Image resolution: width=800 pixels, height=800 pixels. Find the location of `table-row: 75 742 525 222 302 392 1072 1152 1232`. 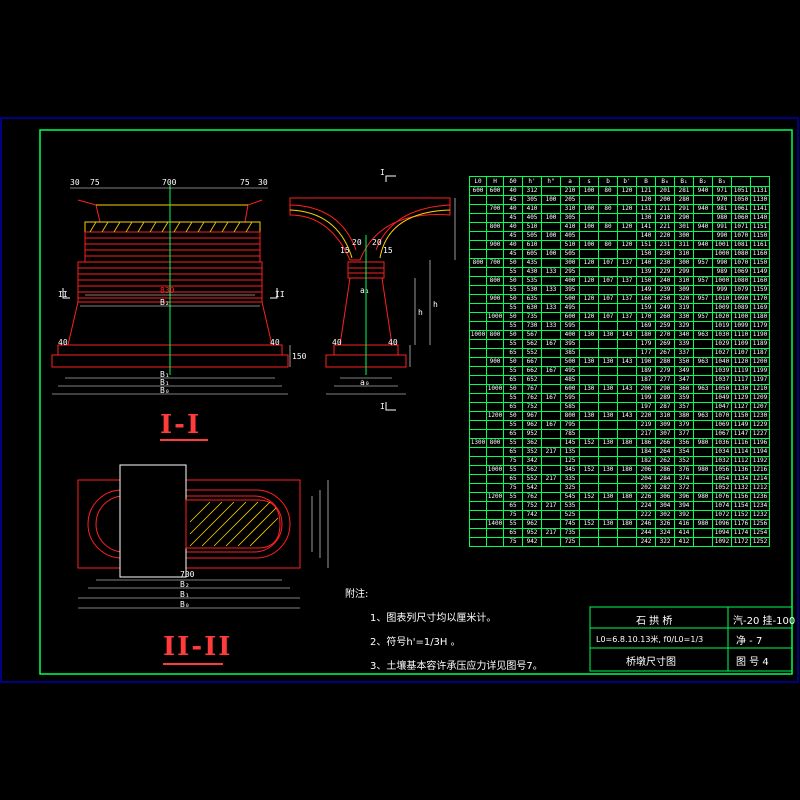

table-row: 75 742 525 222 302 392 1072 1152 1232 is located at coordinates (619, 515).